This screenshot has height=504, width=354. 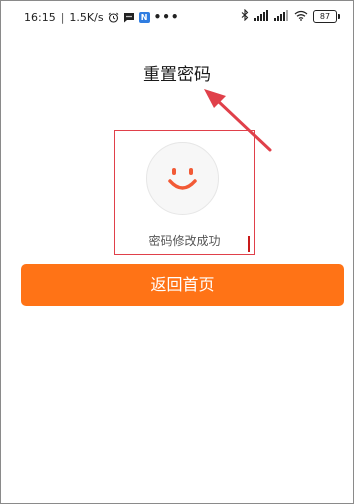 What do you see at coordinates (177, 75) in the screenshot?
I see `page-title: 重置密码` at bounding box center [177, 75].